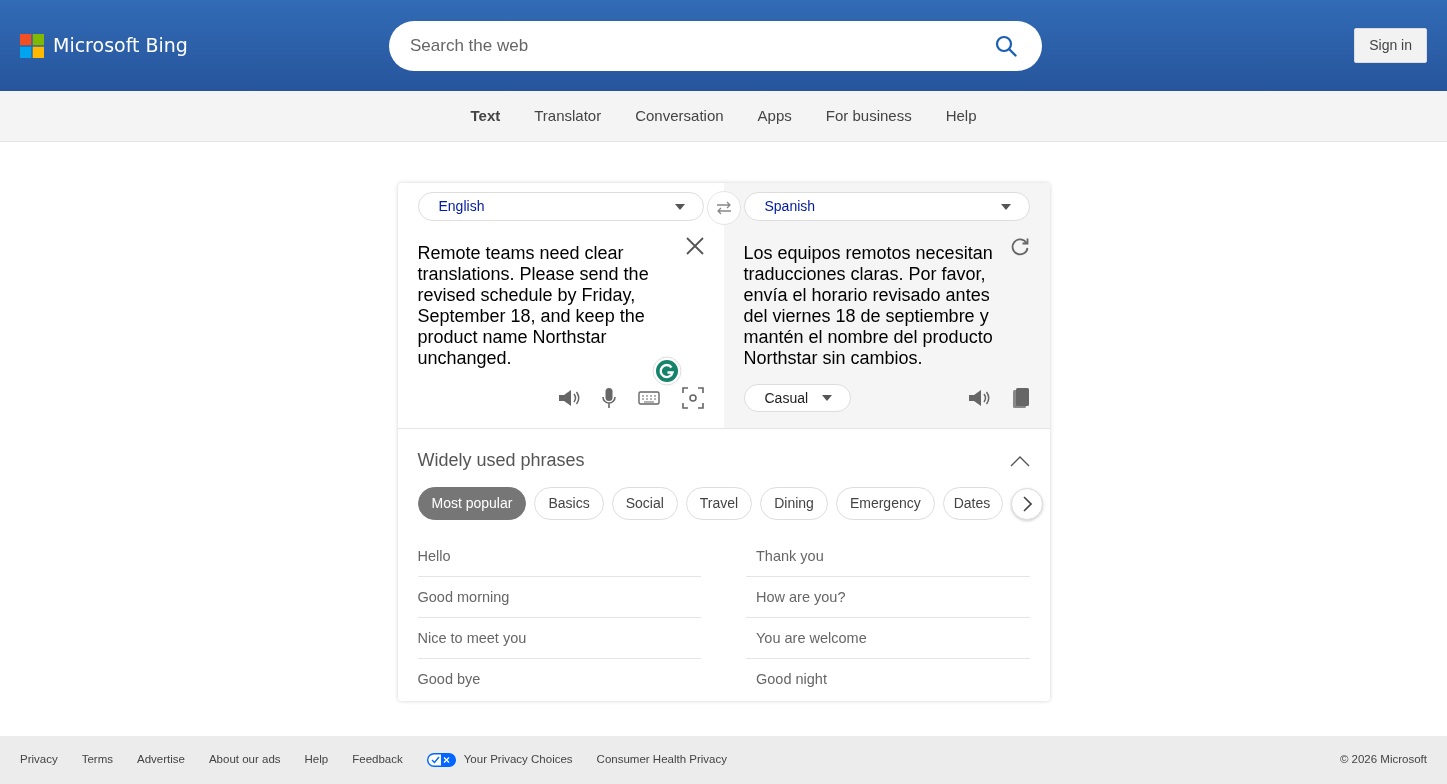 This screenshot has height=784, width=1447. I want to click on sign-in-button: Sign in, so click(1390, 45).